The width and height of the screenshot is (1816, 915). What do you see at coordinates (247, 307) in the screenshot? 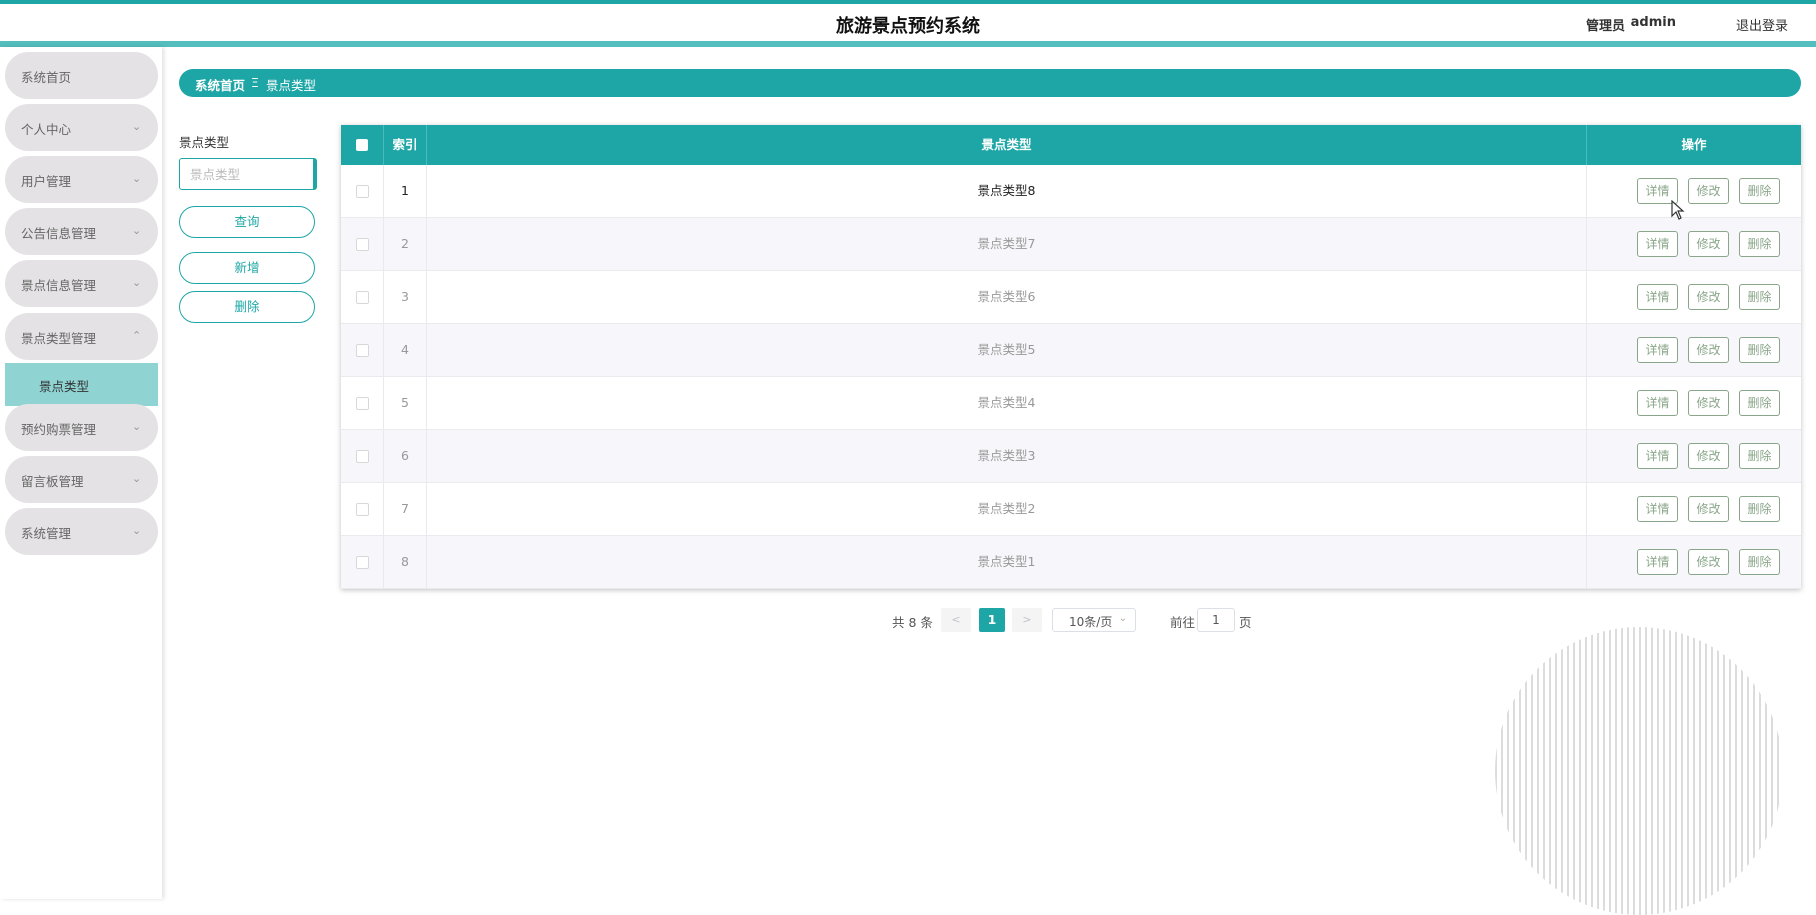
I see `batch-delete-button: 删除` at bounding box center [247, 307].